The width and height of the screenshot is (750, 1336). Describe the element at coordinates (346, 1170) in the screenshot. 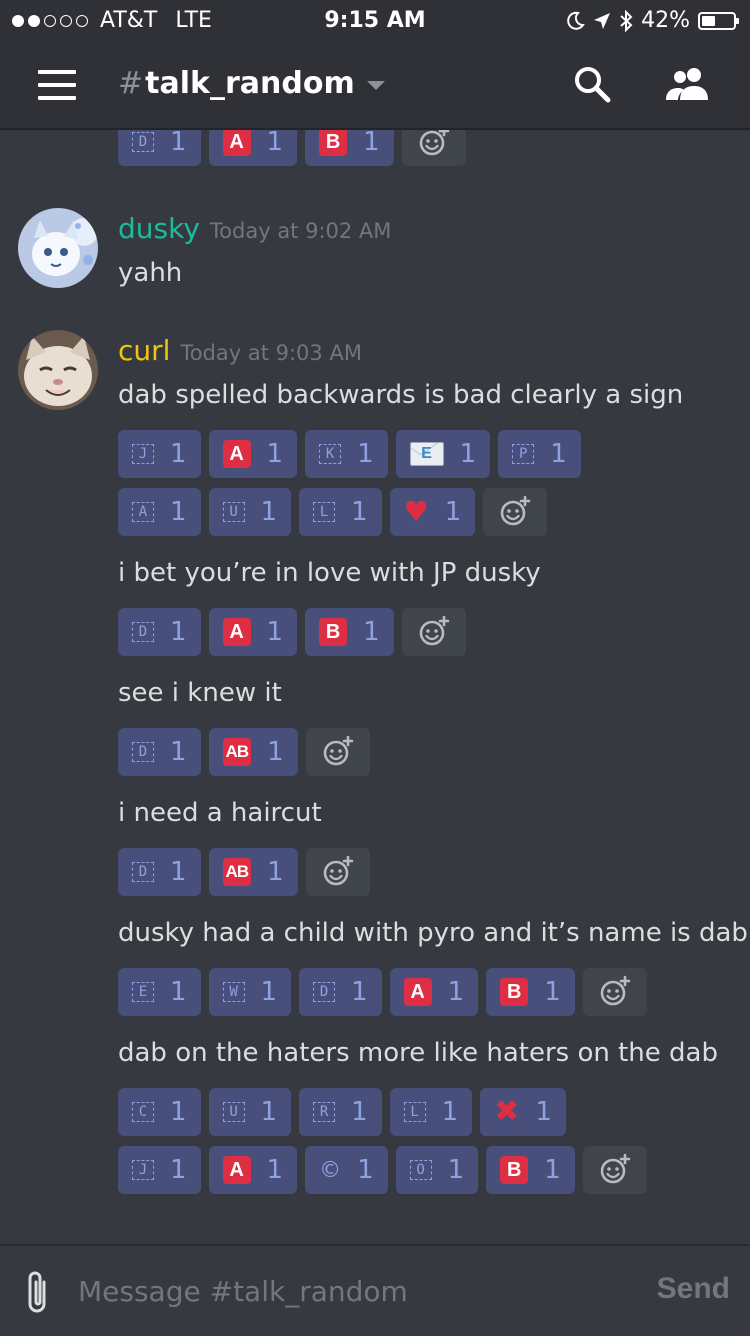

I see `reaction-pill: © 1` at that location.